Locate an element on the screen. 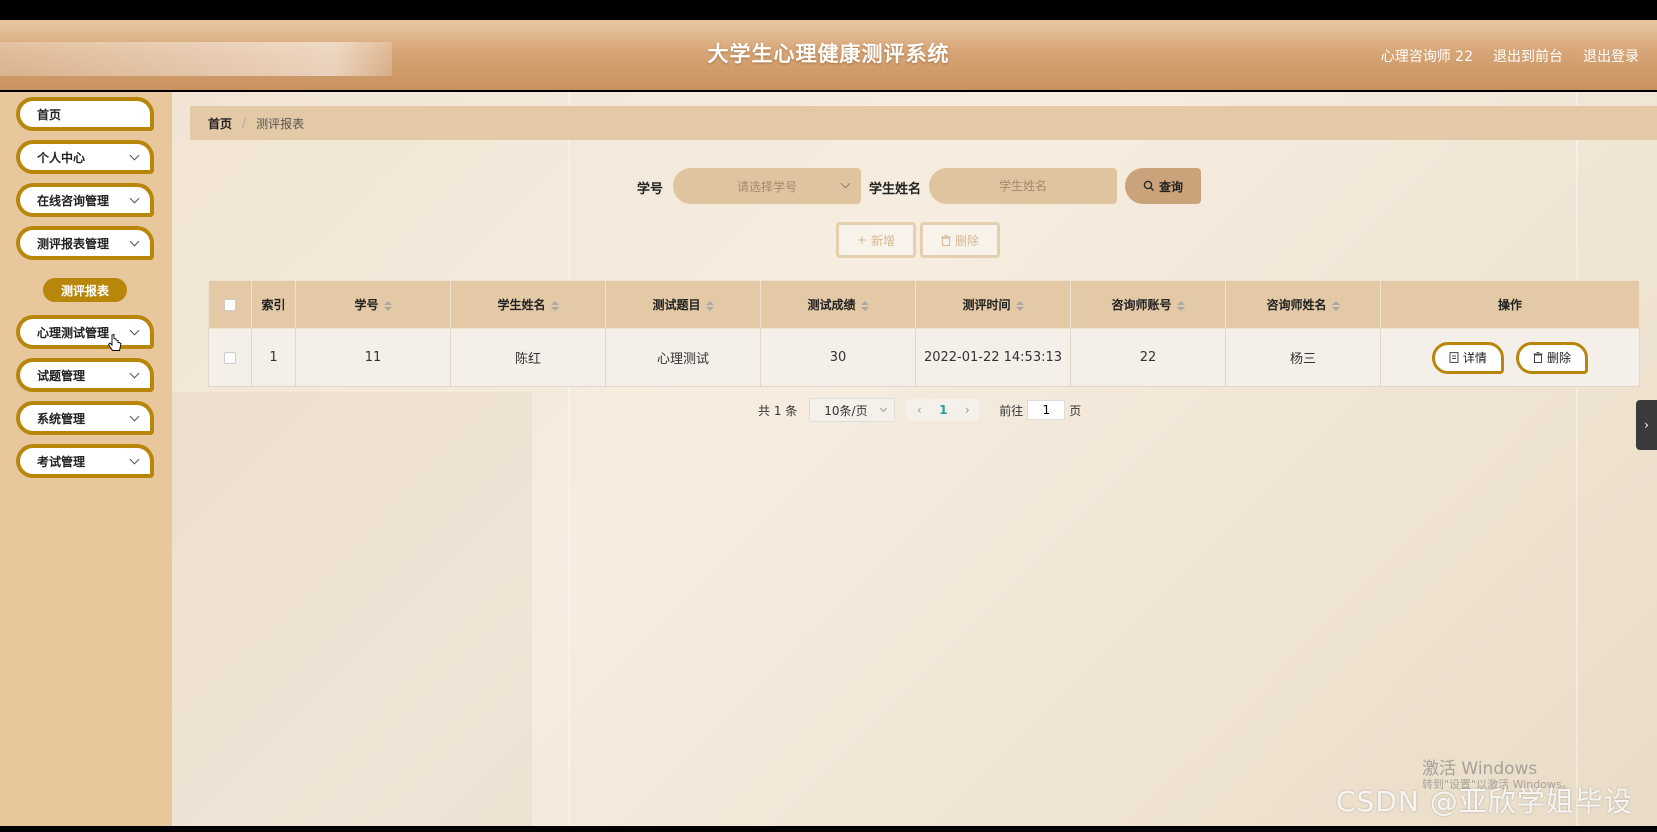 The image size is (1657, 832). goto-page-input is located at coordinates (1046, 410).